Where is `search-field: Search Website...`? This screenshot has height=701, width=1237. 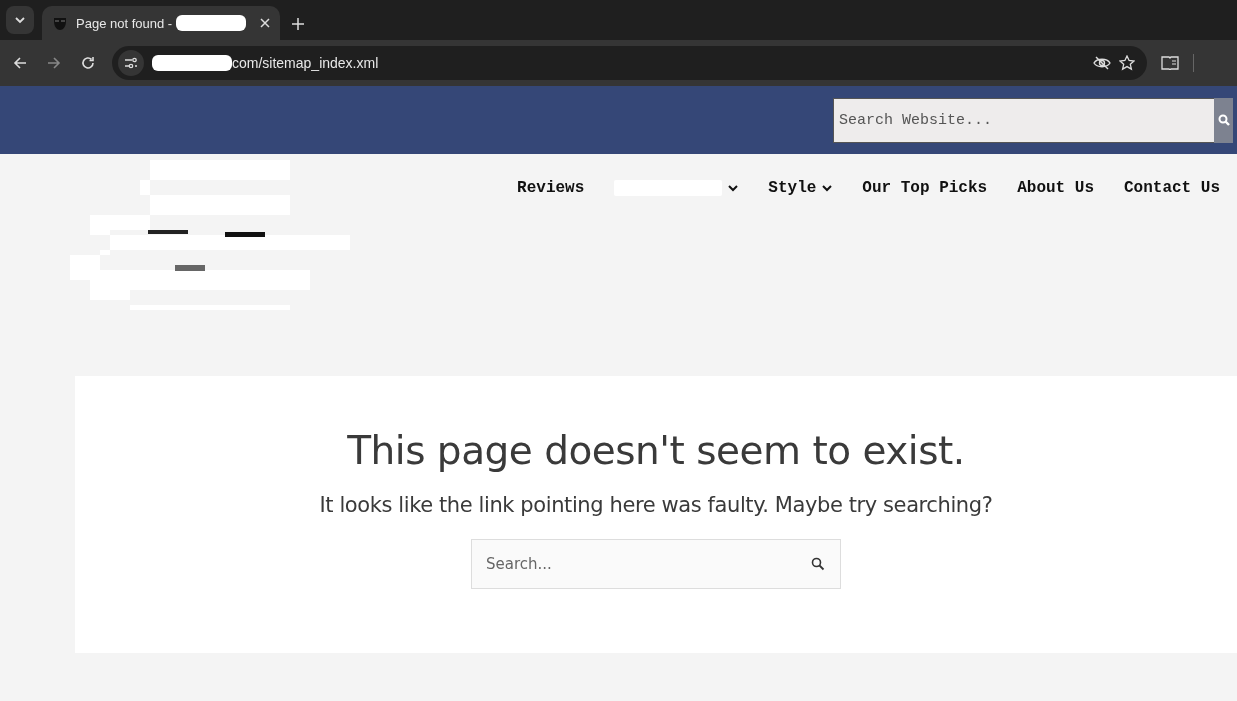
search-field: Search Website... is located at coordinates (1023, 120).